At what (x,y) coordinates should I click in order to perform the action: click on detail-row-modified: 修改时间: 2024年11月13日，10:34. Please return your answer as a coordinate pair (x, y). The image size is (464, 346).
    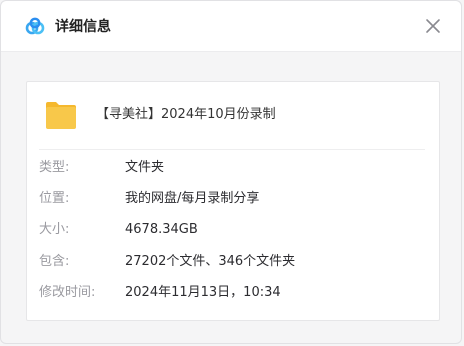
    Looking at the image, I should click on (233, 293).